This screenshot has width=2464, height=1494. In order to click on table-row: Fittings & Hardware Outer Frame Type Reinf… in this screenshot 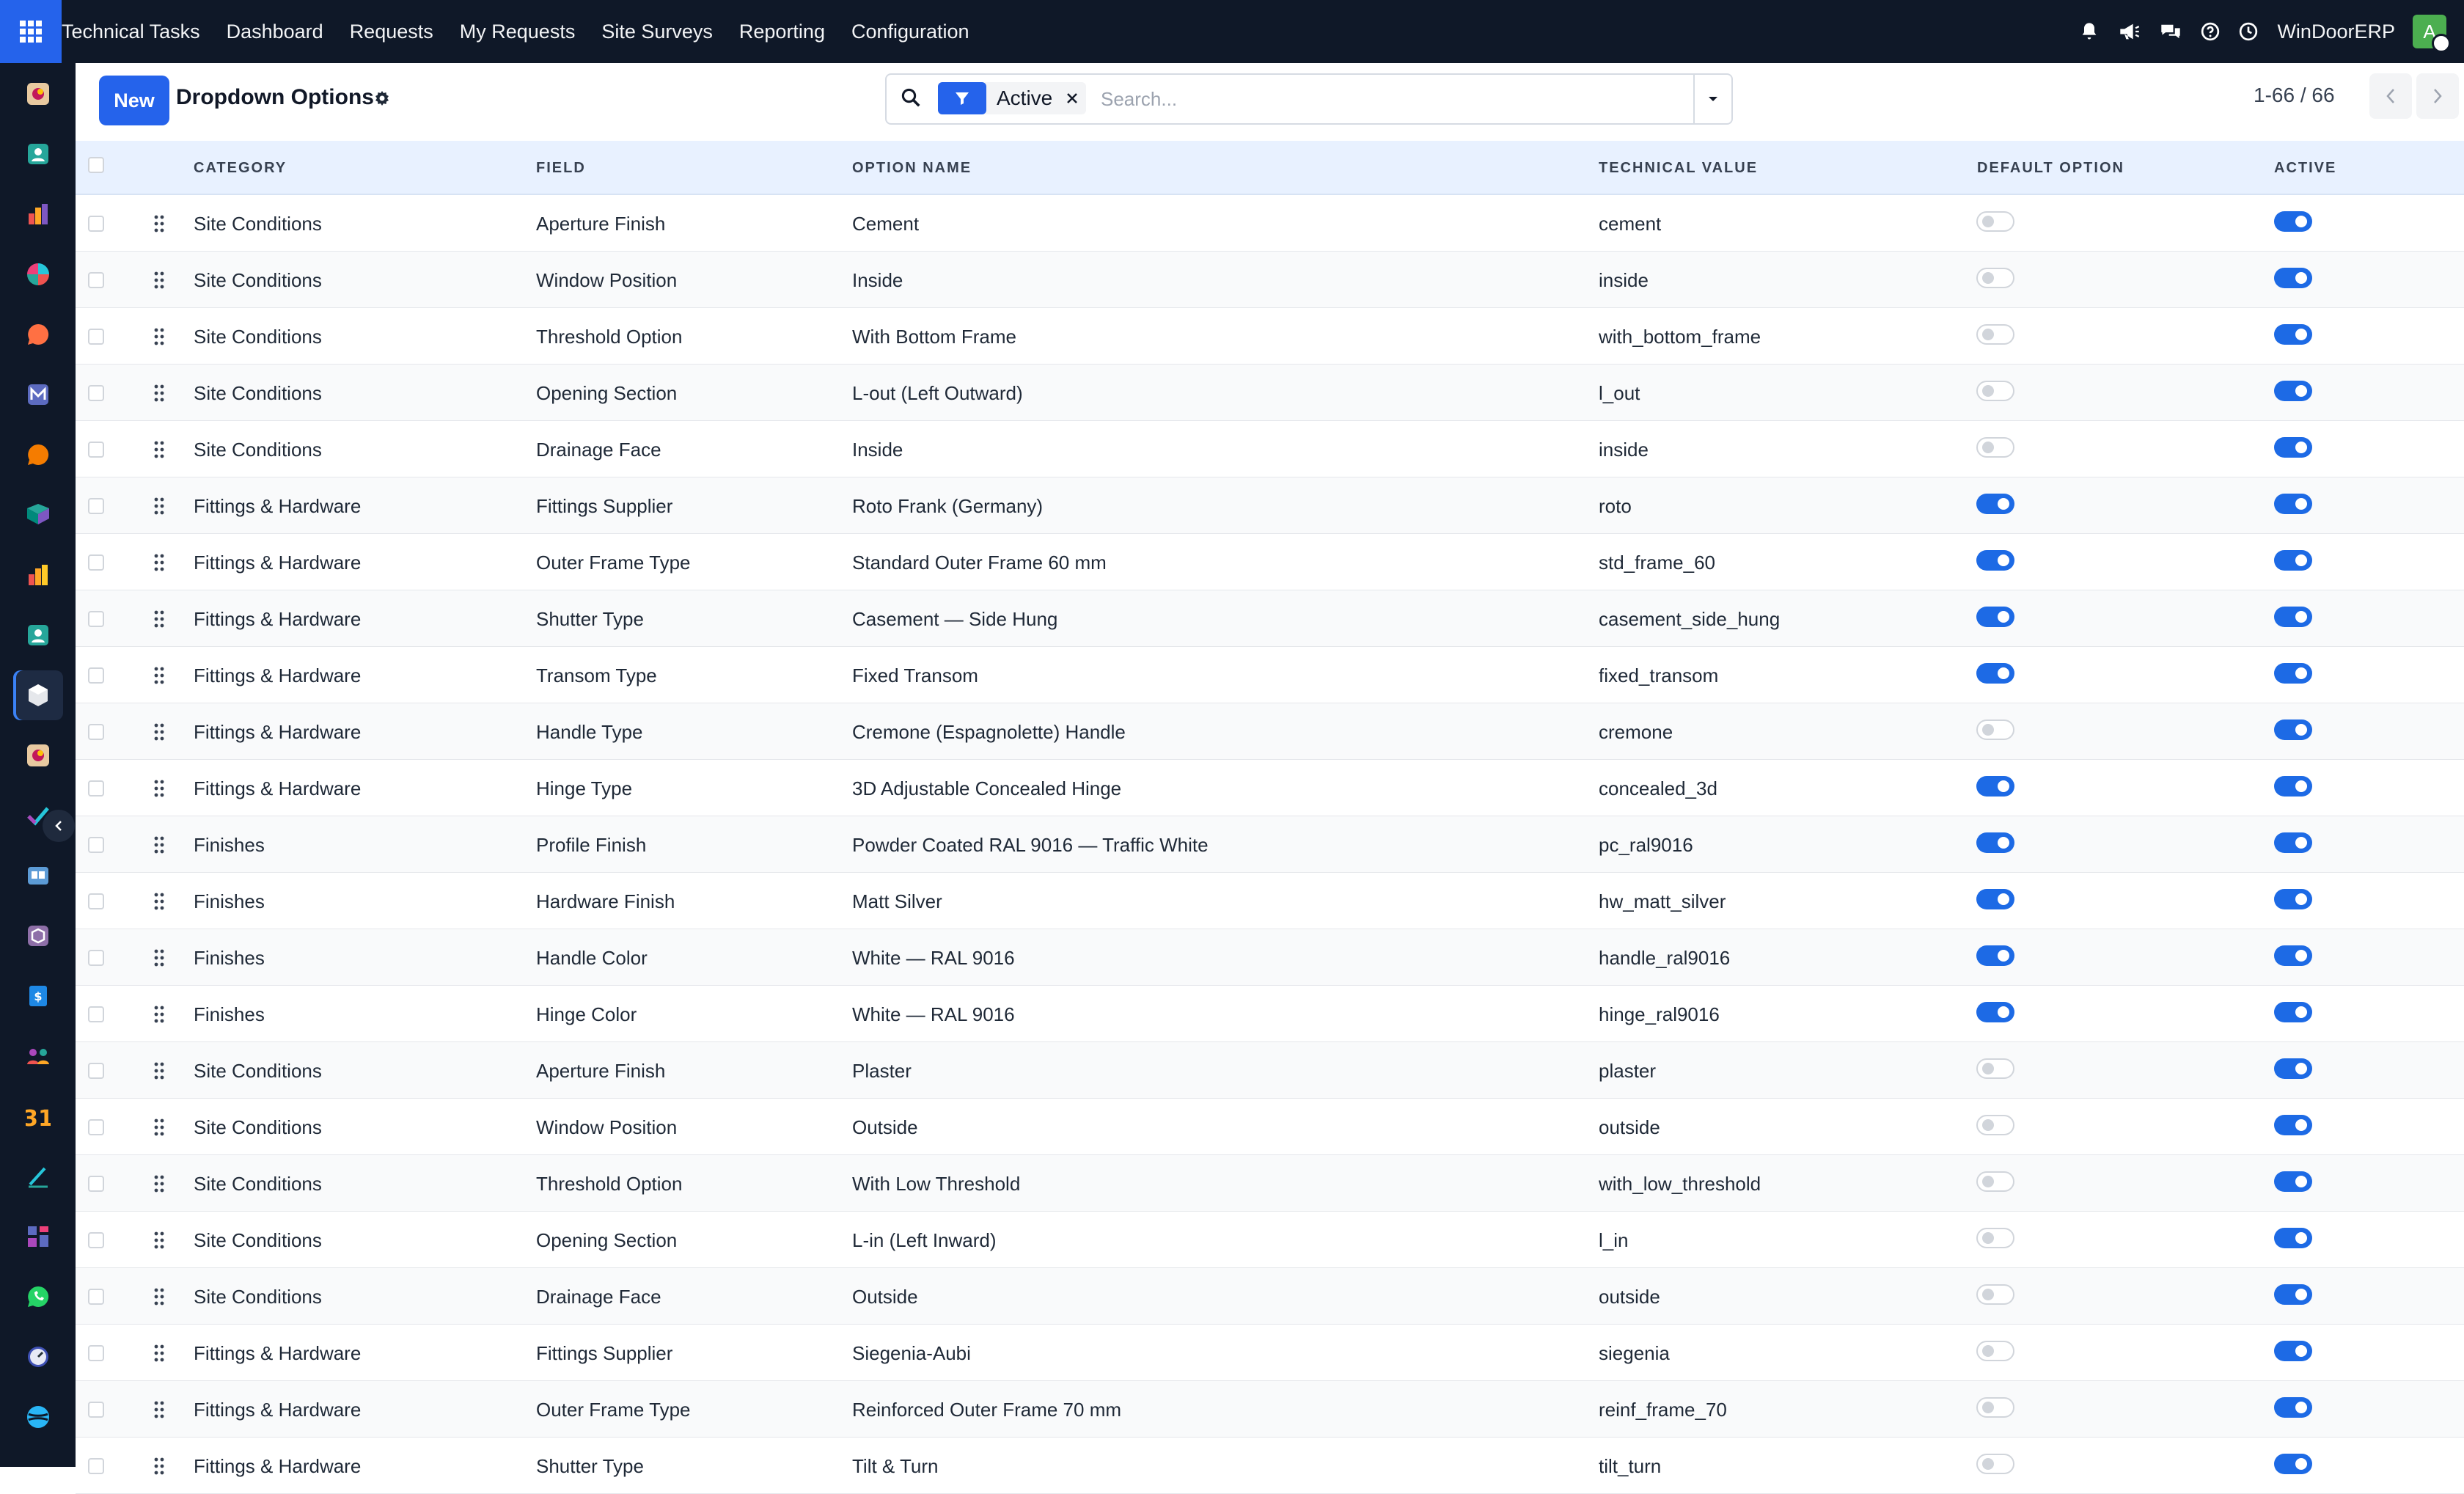, I will do `click(1270, 1409)`.